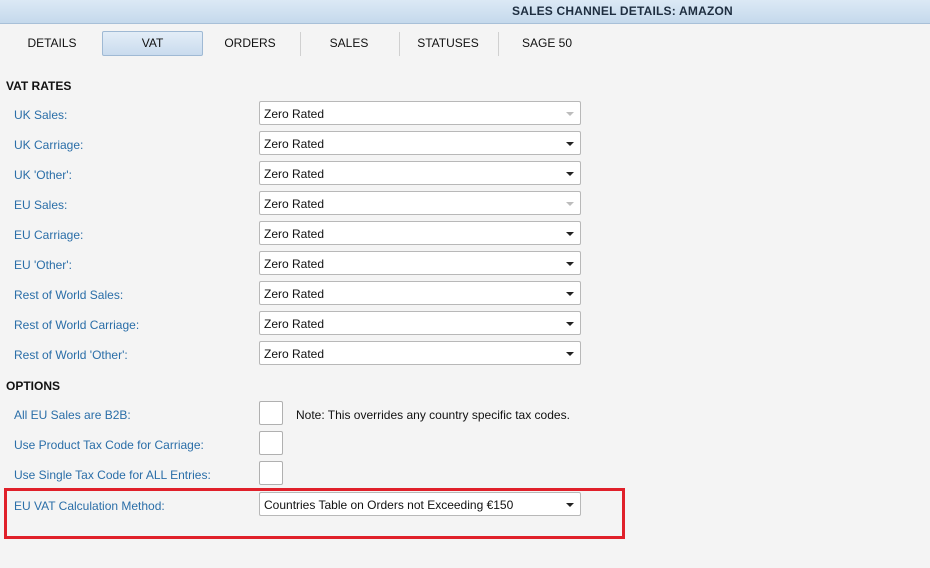 The height and width of the screenshot is (568, 930). Describe the element at coordinates (39, 86) in the screenshot. I see `vat-rates-header: VAT RATES` at that location.